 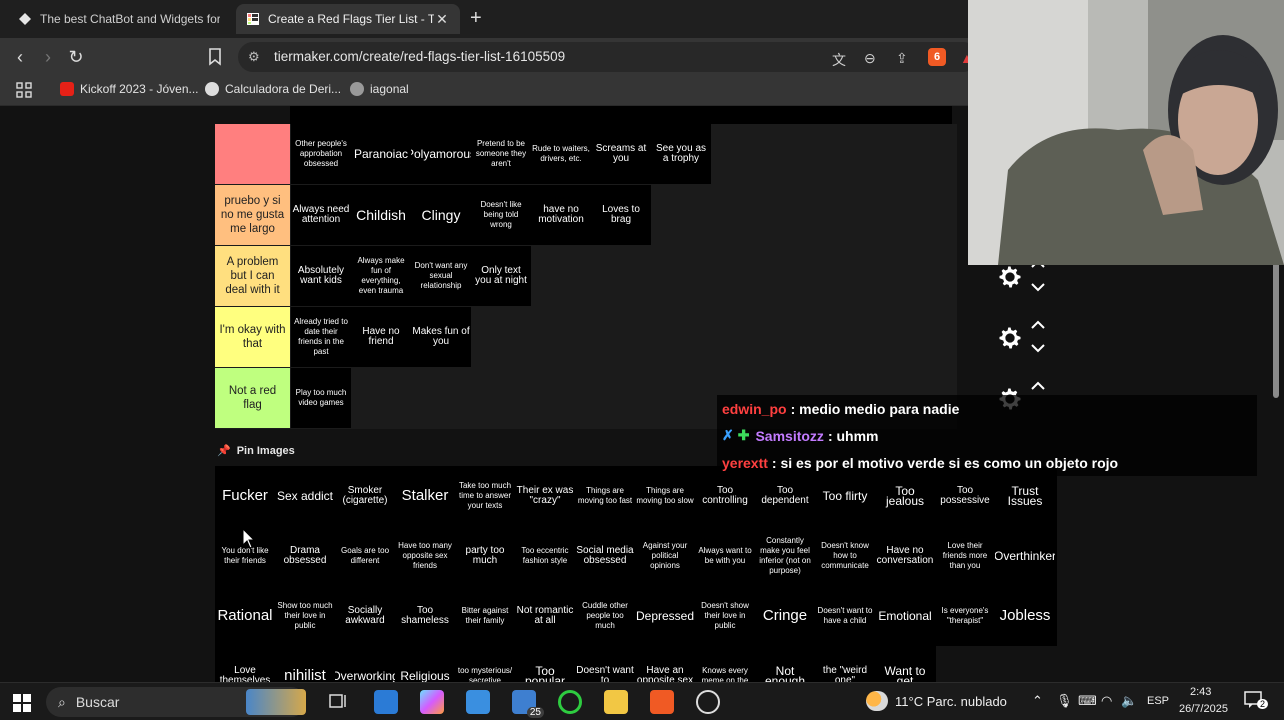 I want to click on pool-item: Overworking, so click(x=365, y=664).